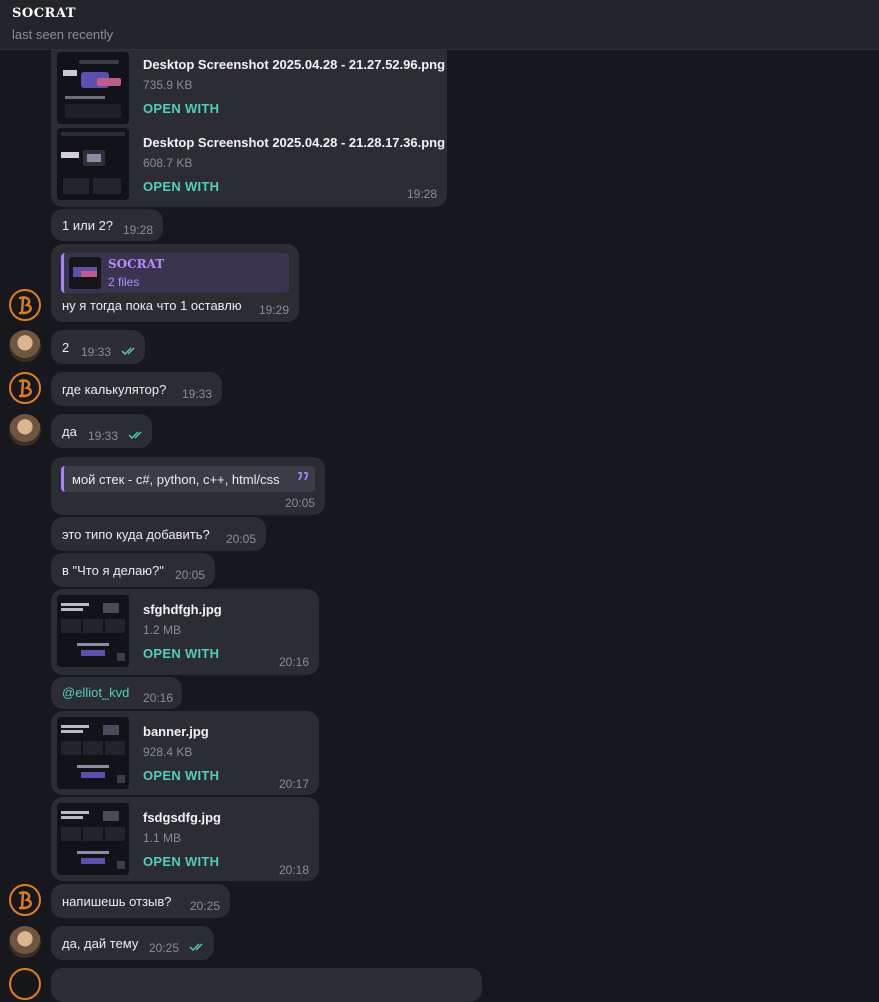 The height and width of the screenshot is (1002, 879). I want to click on message-text: да, so click(69, 431).